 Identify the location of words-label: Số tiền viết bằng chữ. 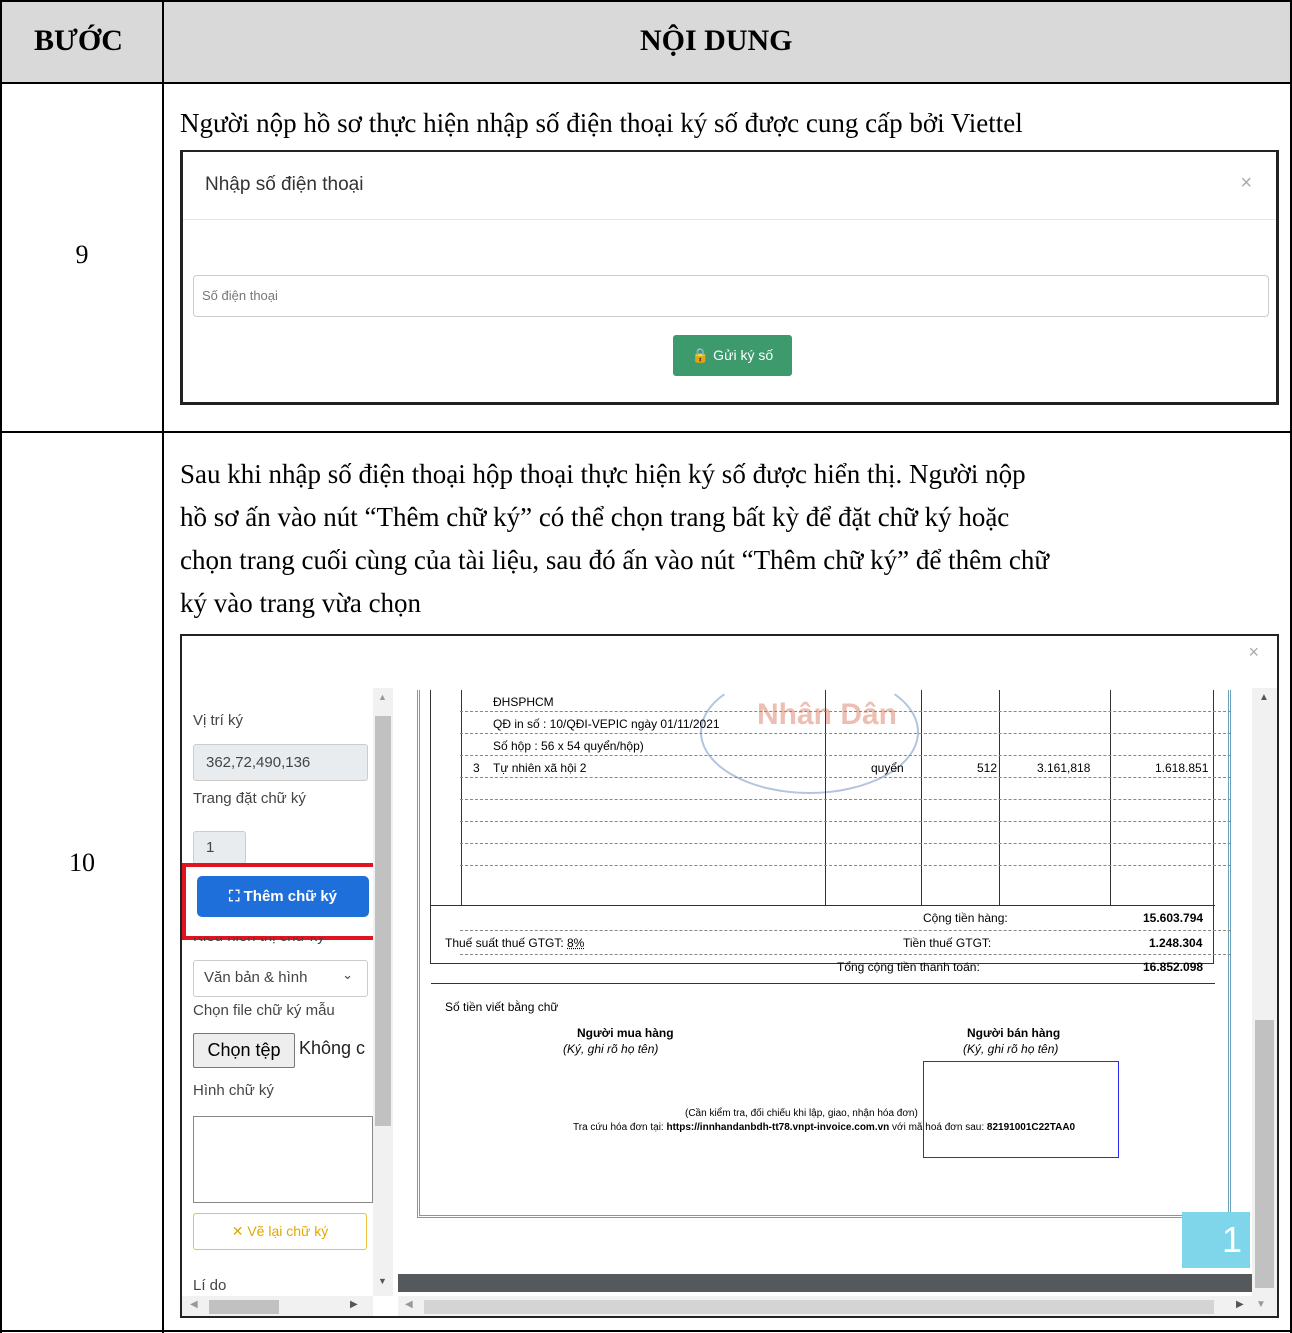
(502, 1007).